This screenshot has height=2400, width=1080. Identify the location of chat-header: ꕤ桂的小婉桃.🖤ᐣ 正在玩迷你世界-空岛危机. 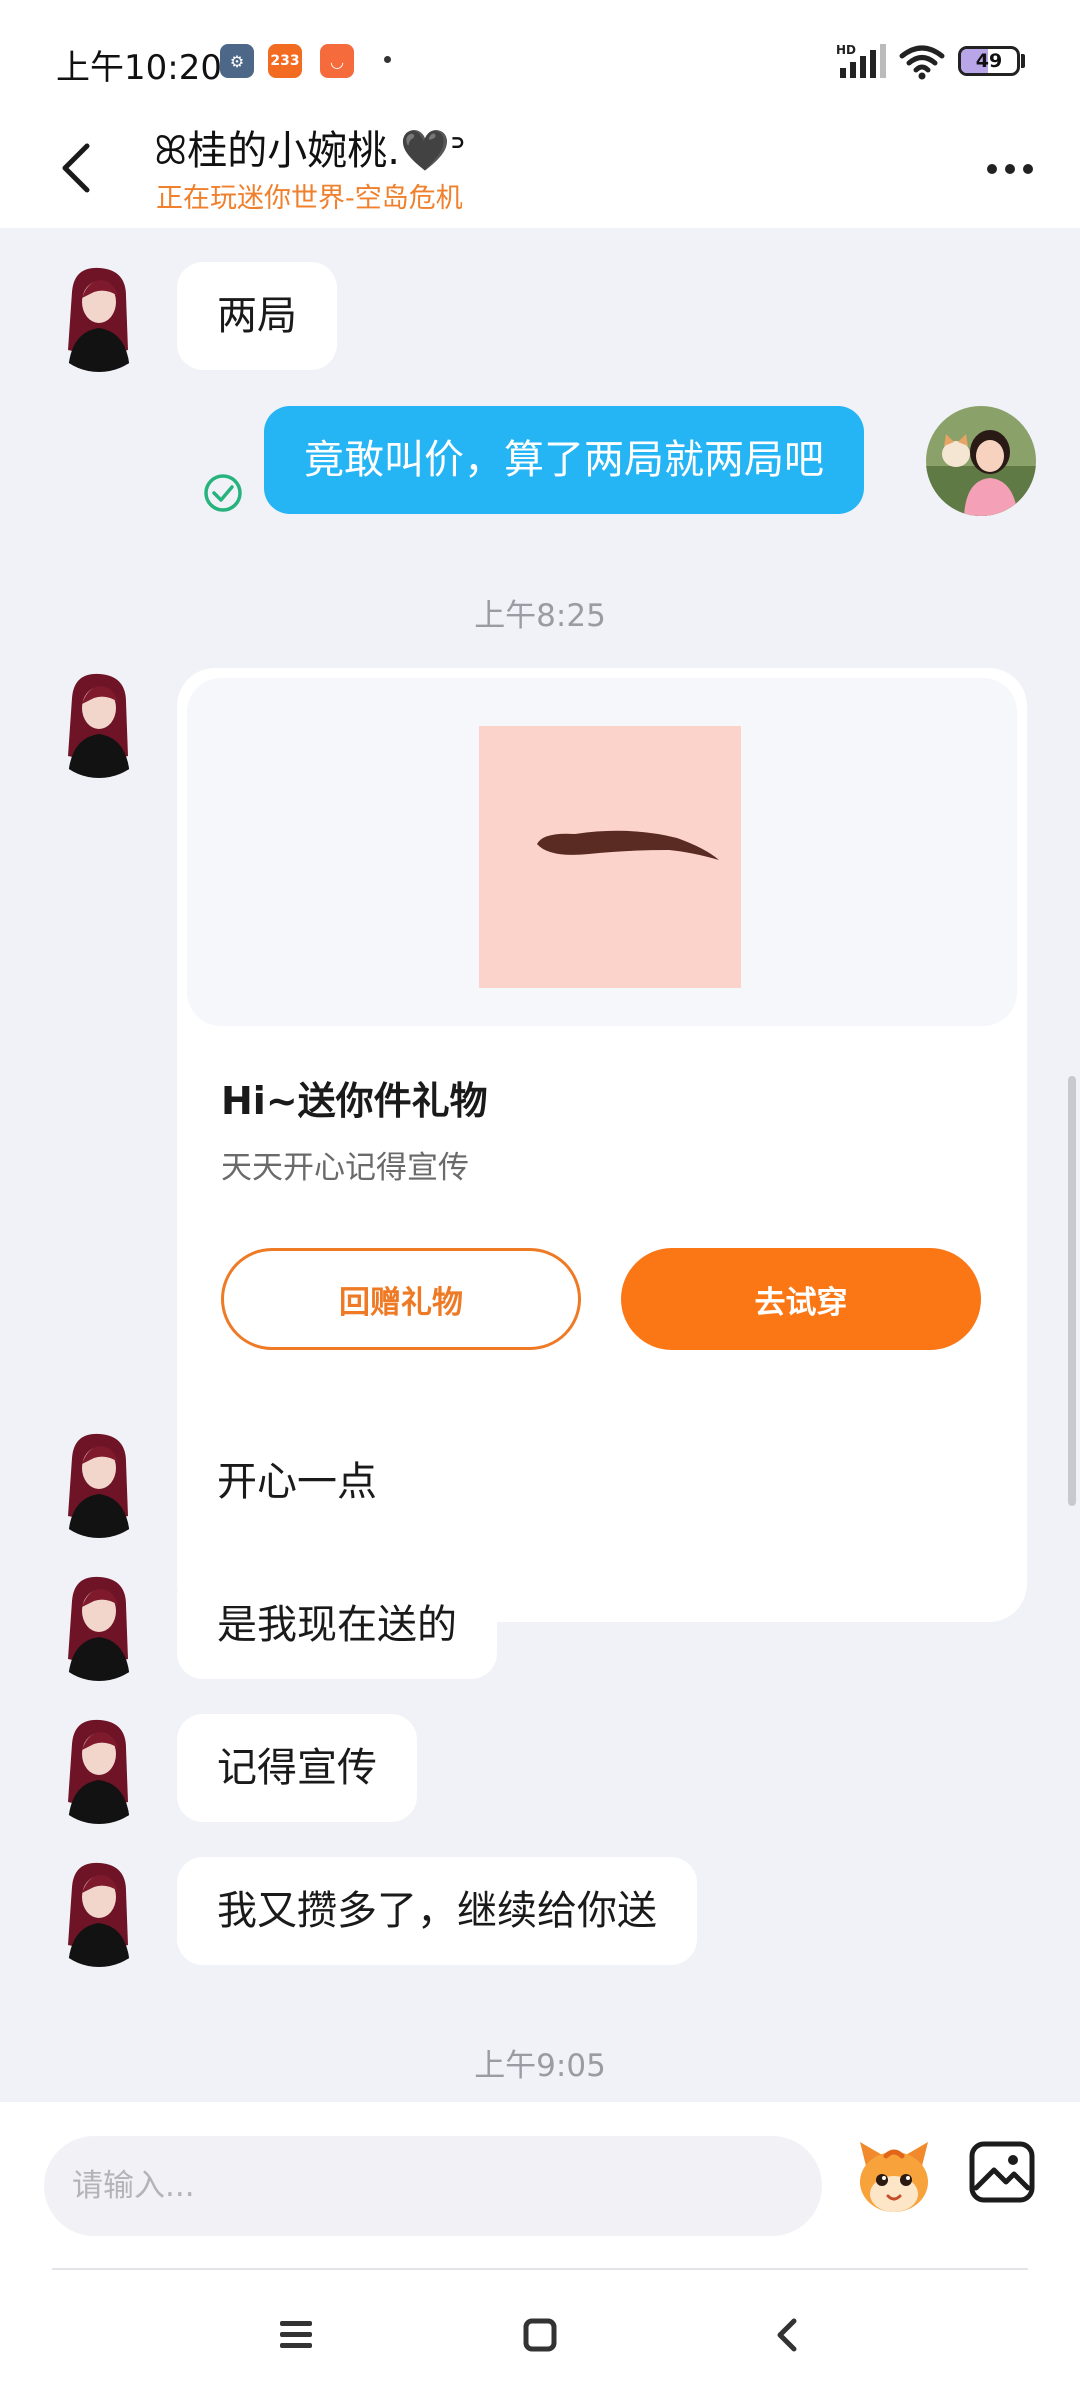
(540, 173).